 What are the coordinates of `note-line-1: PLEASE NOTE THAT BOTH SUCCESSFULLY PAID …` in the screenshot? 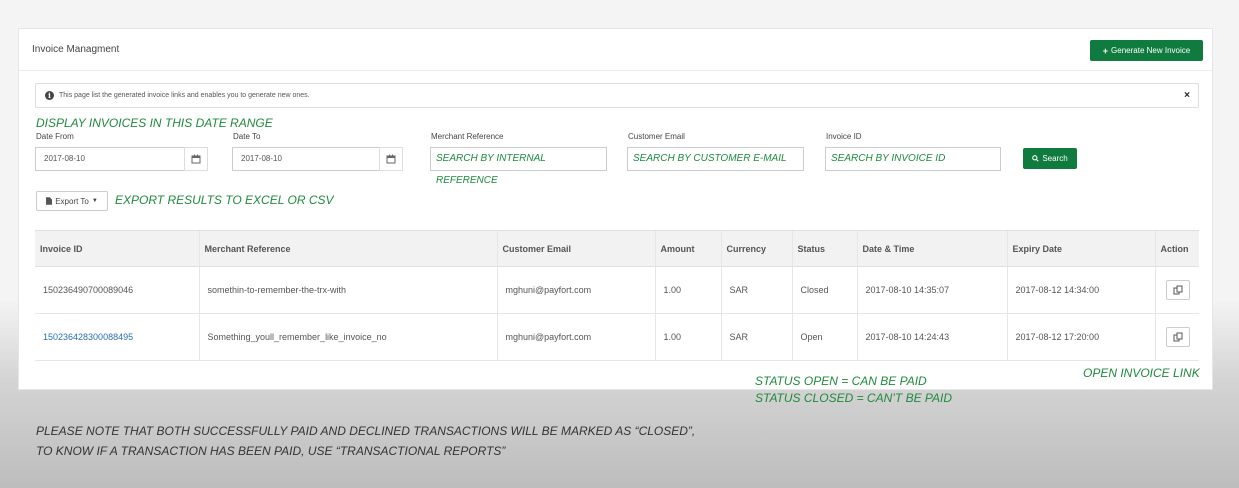 It's located at (366, 431).